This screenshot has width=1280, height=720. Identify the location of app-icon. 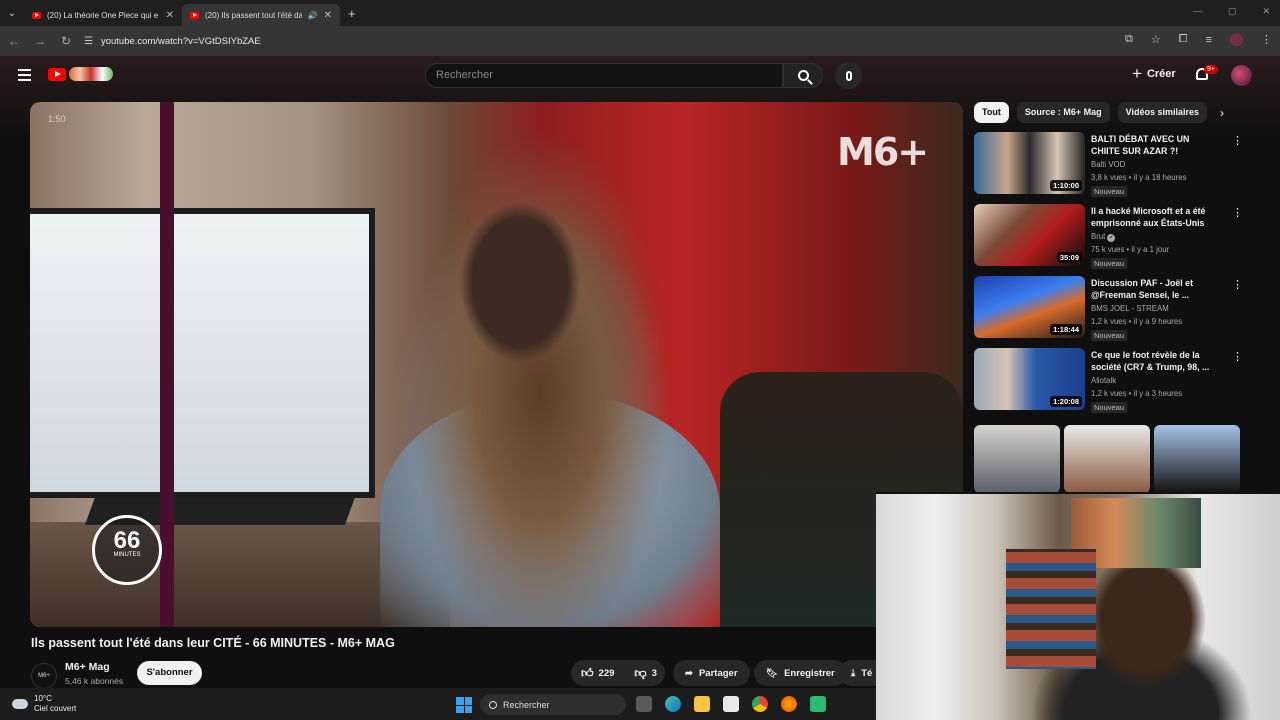
(818, 704).